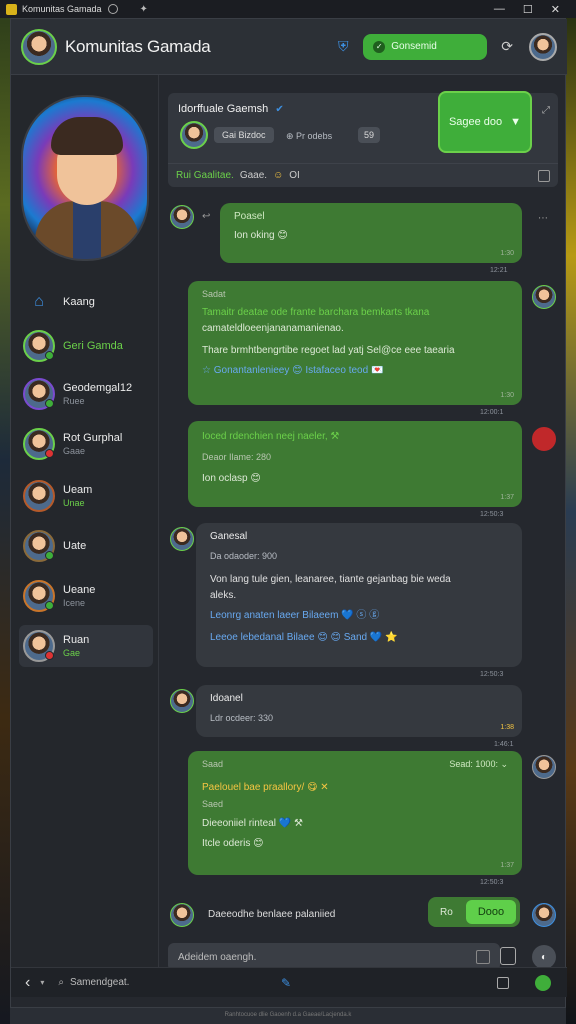 This screenshot has height=1024, width=576. Describe the element at coordinates (425, 46) in the screenshot. I see `header-action-button: ✓ Gonsemid` at that location.